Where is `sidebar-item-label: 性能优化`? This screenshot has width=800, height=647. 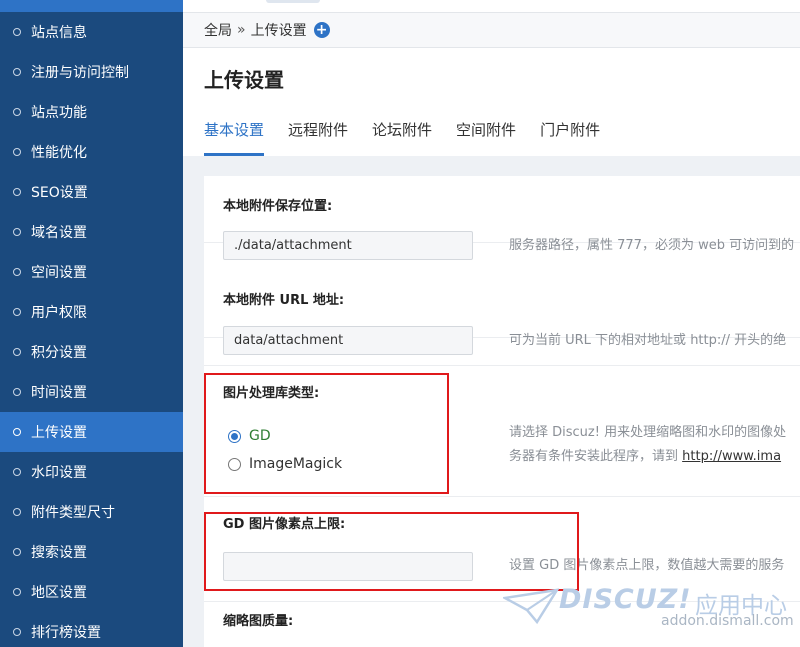
sidebar-item-label: 性能优化 is located at coordinates (59, 153).